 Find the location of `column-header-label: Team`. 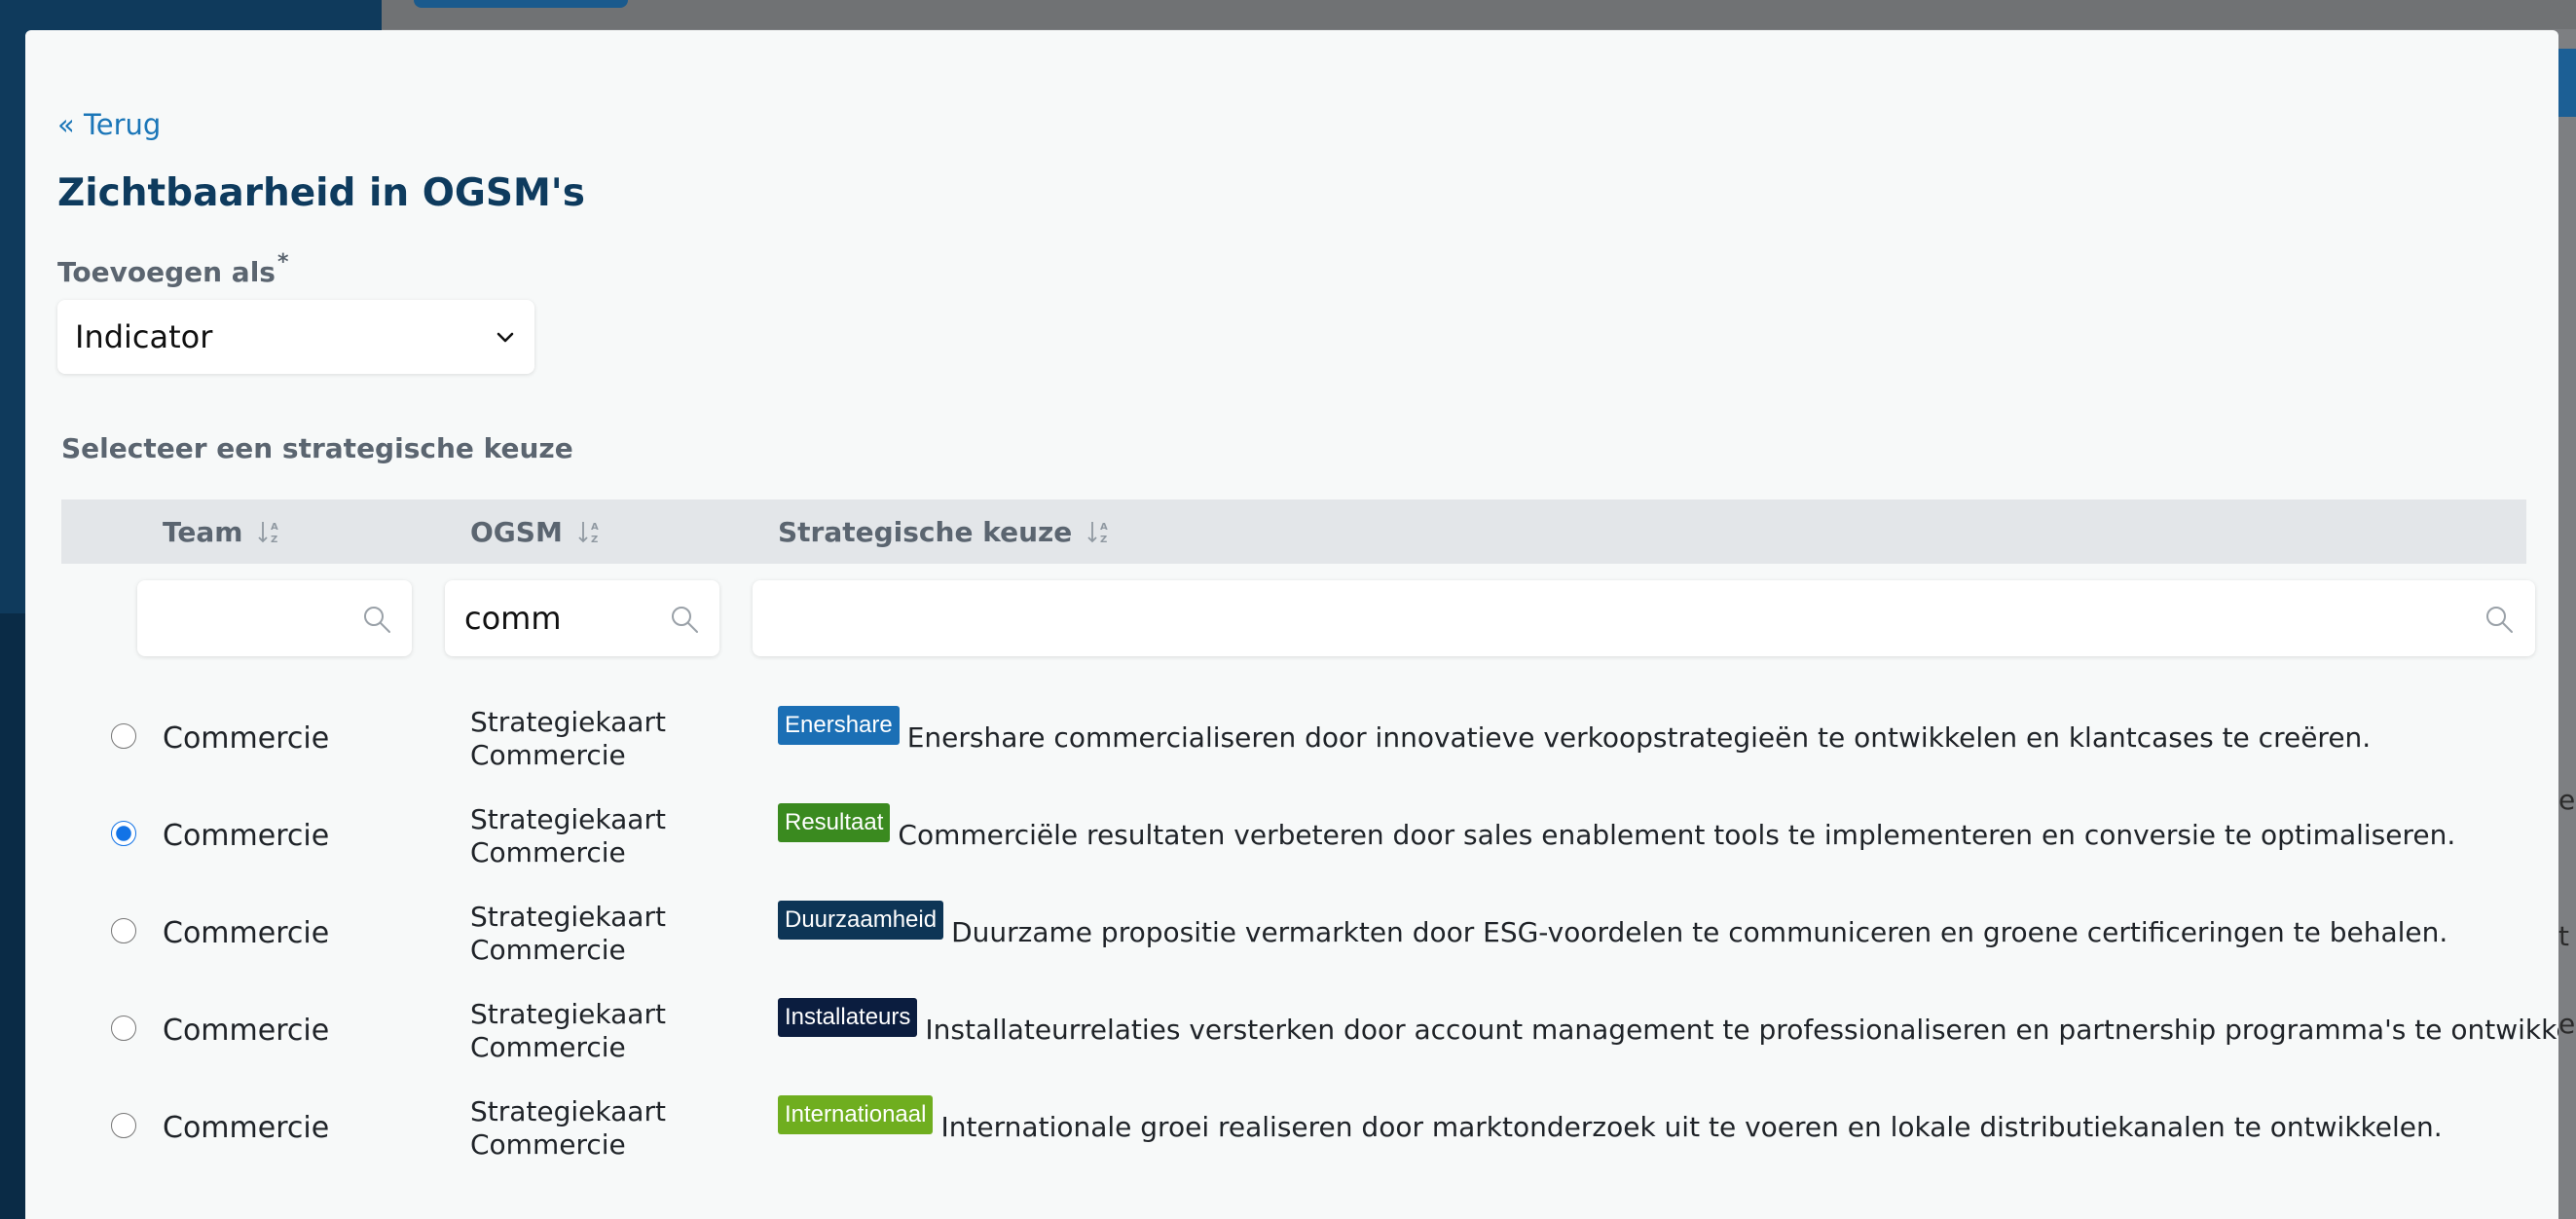

column-header-label: Team is located at coordinates (203, 532).